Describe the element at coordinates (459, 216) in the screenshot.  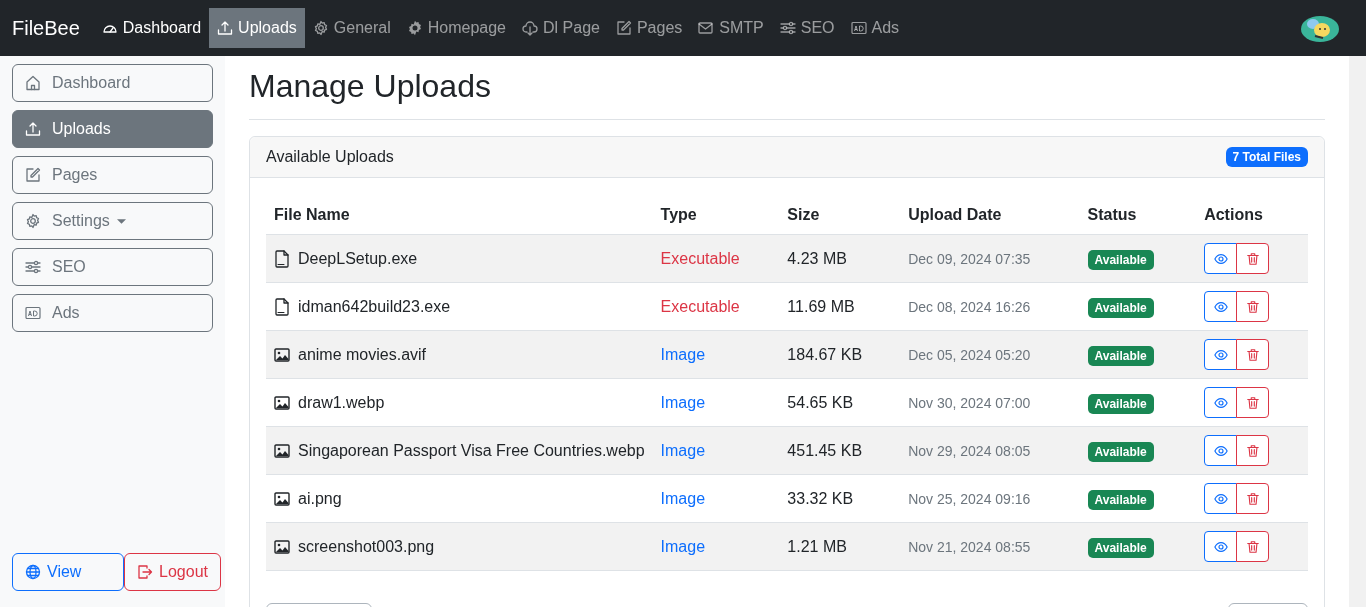
I see `column-header: File Name` at that location.